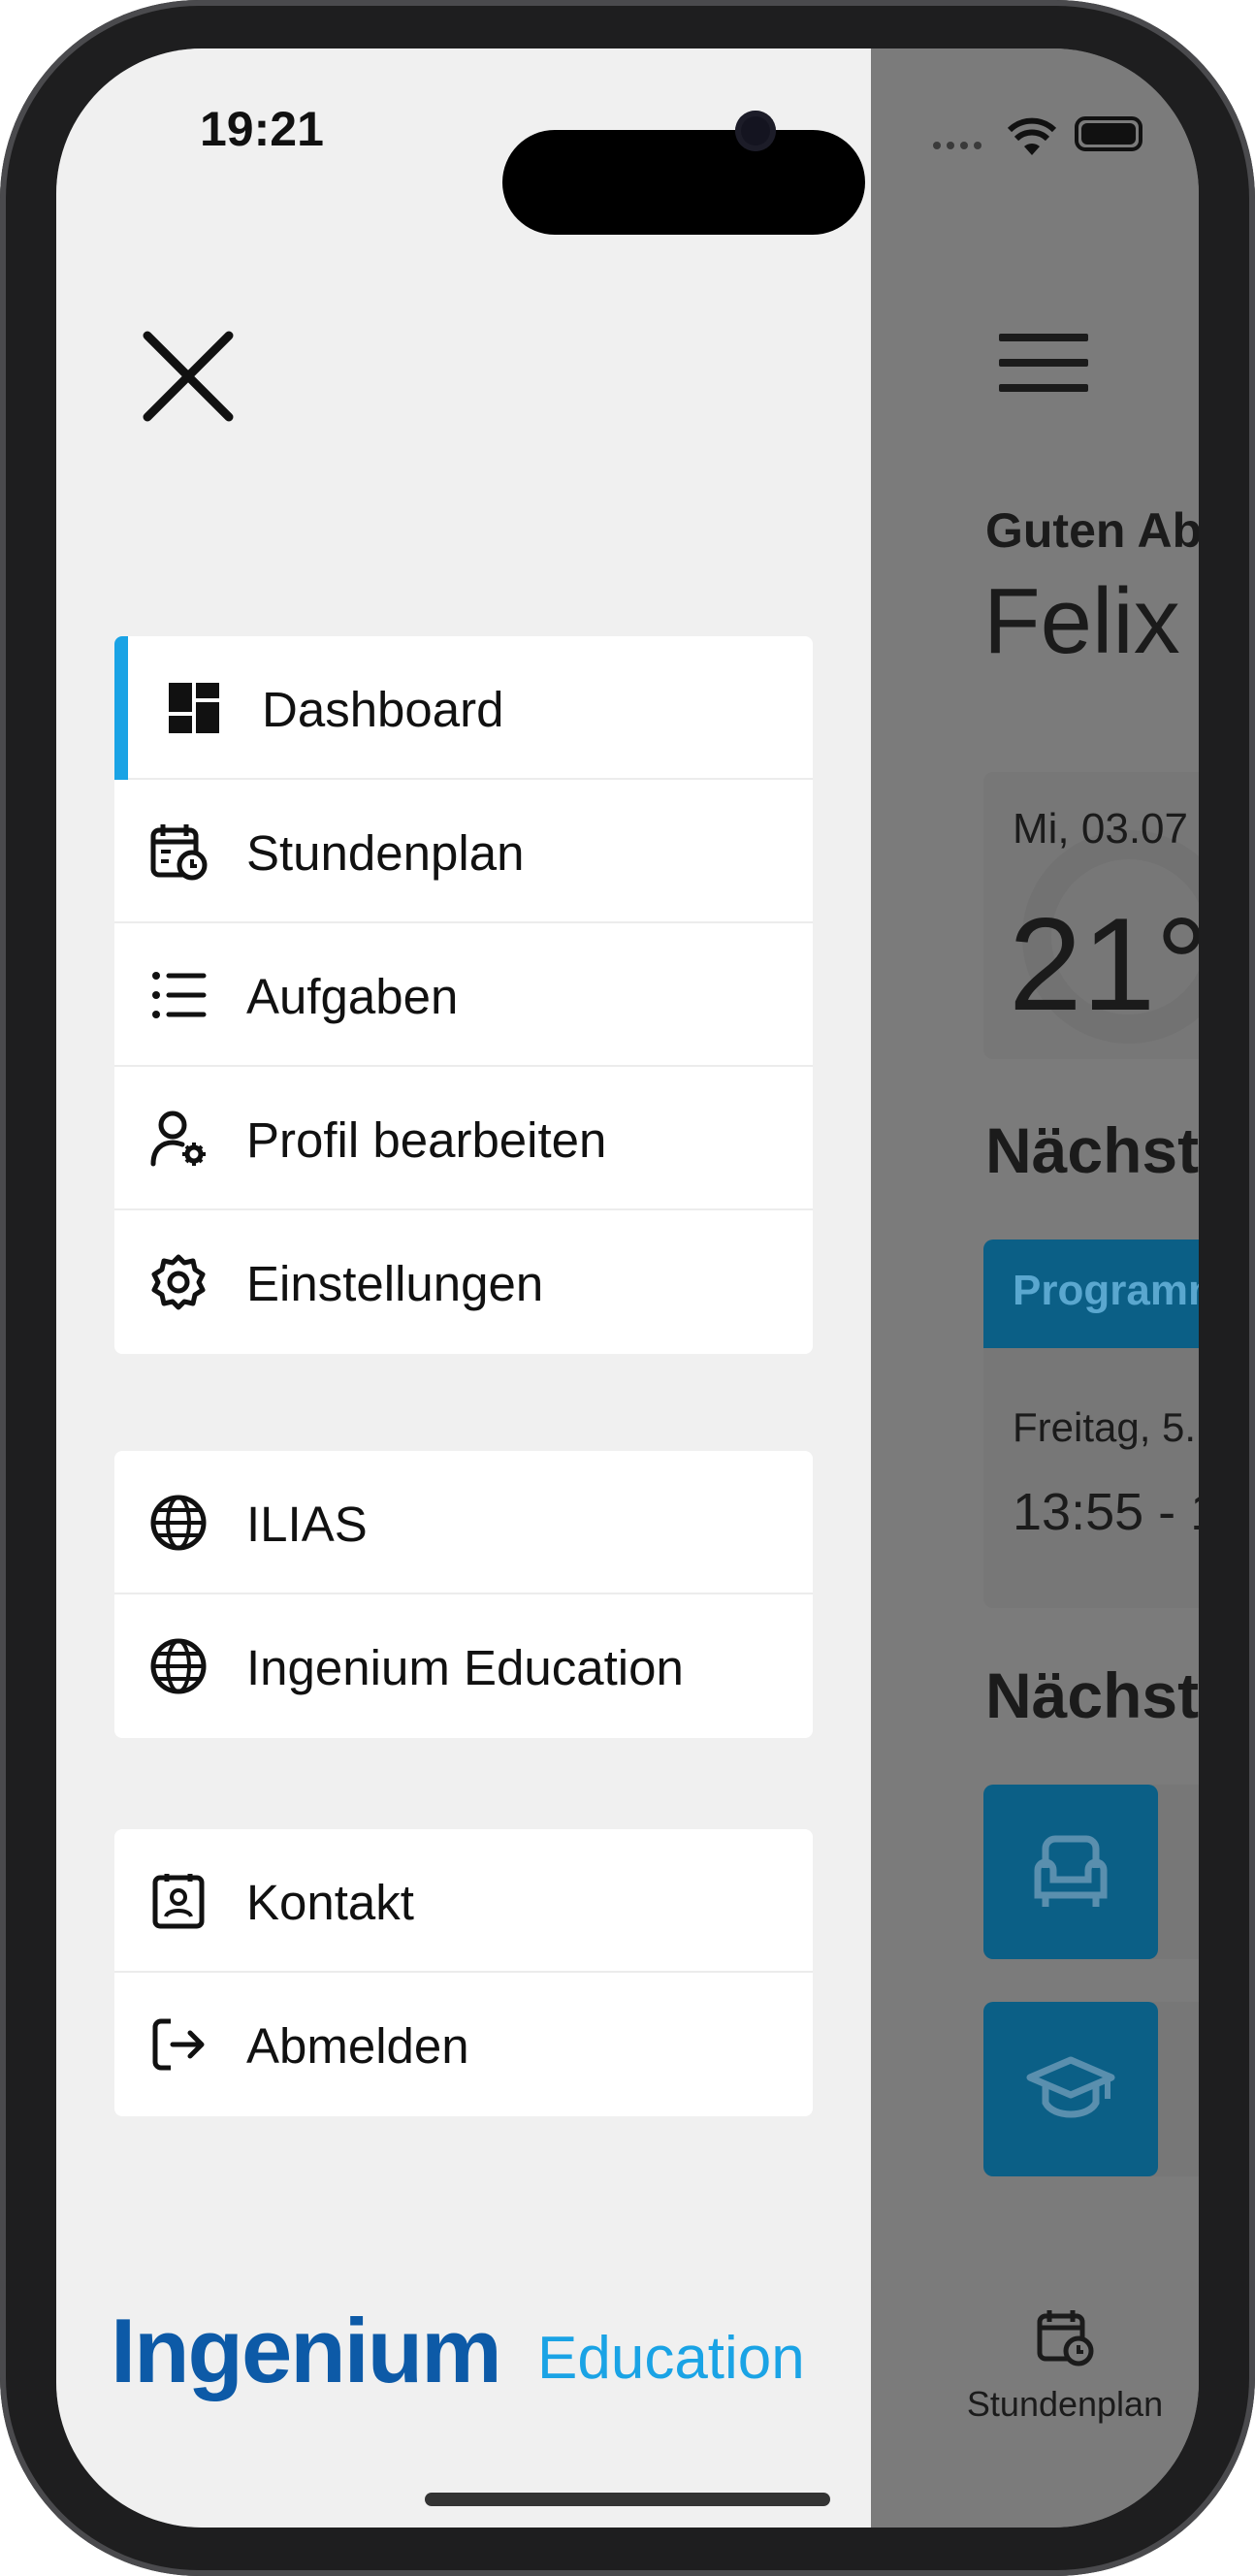 The image size is (1255, 2576). I want to click on greeting-text: Guten Aber, so click(1092, 530).